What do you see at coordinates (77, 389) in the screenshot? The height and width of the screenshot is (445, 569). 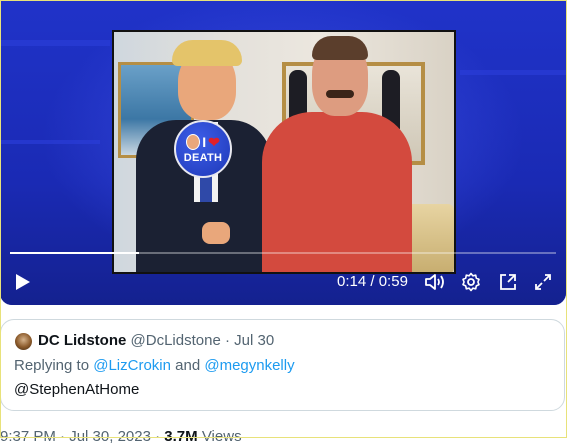 I see `quoted-tweet-text: @StephenAtHome` at bounding box center [77, 389].